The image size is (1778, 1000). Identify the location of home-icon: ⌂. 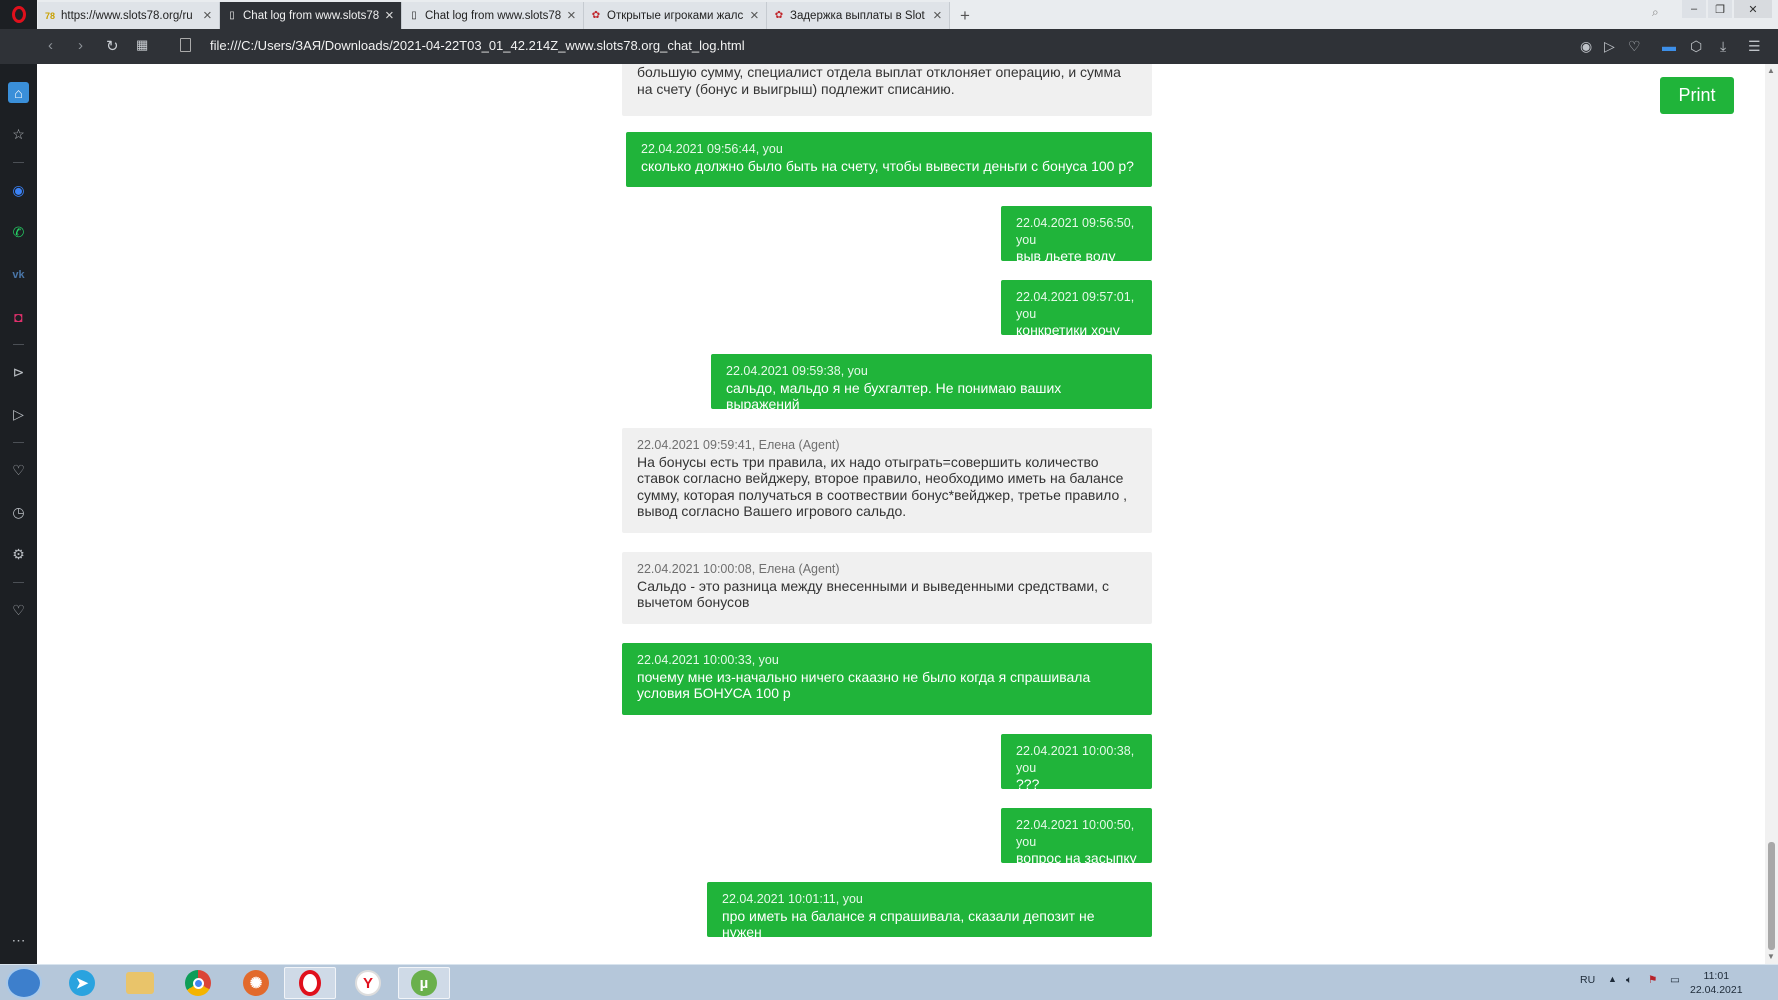
(18, 92).